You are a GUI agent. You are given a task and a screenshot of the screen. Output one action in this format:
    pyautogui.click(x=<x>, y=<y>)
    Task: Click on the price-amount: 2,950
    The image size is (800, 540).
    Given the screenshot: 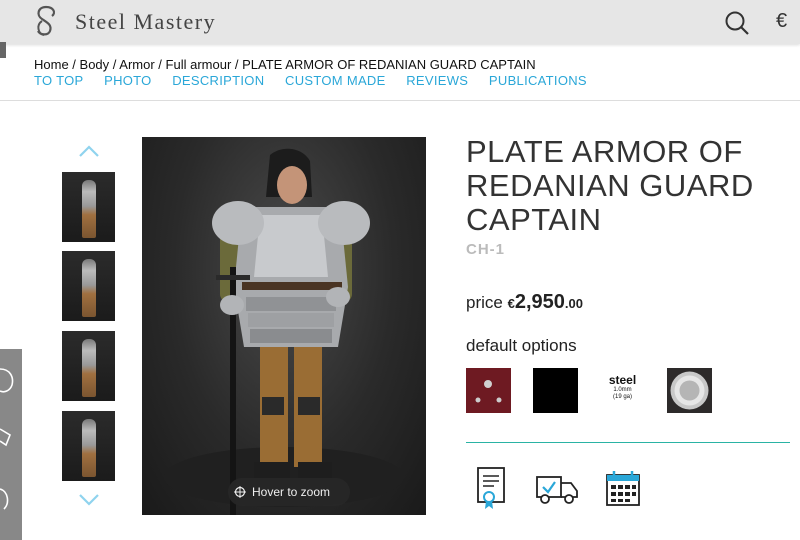 What is the action you would take?
    pyautogui.click(x=539, y=302)
    